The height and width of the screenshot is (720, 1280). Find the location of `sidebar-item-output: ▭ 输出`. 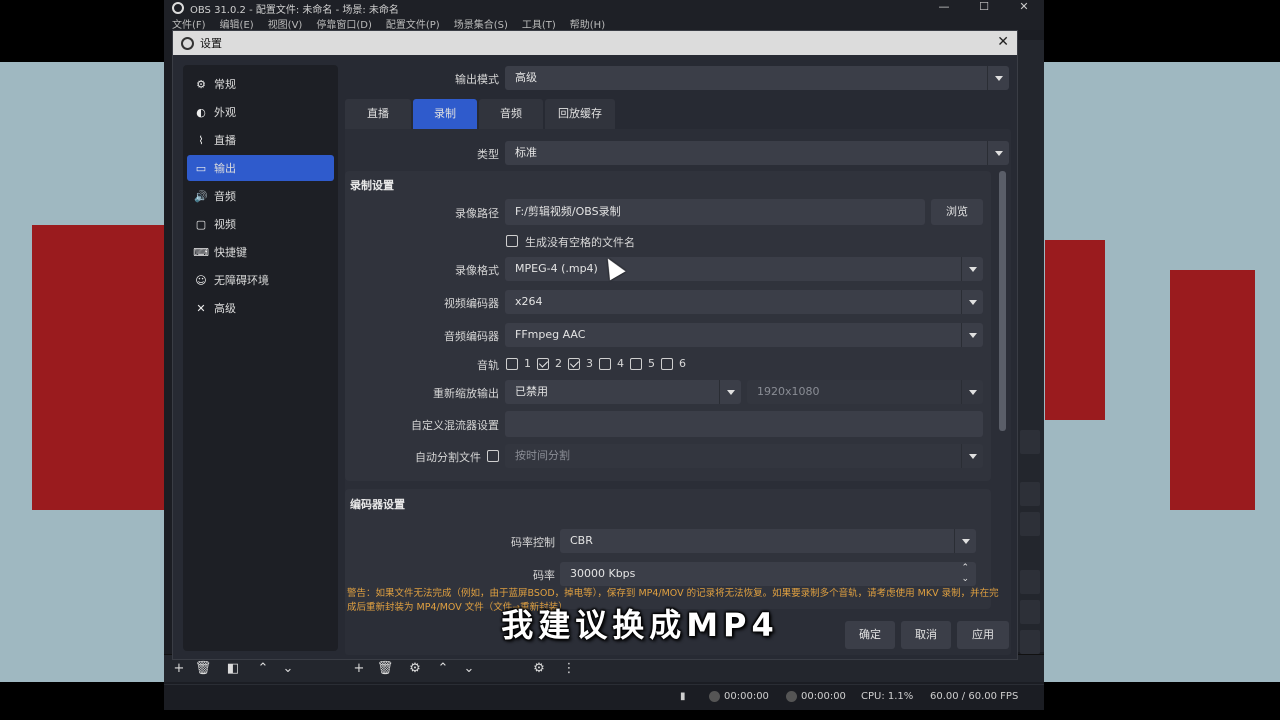

sidebar-item-output: ▭ 输出 is located at coordinates (260, 168).